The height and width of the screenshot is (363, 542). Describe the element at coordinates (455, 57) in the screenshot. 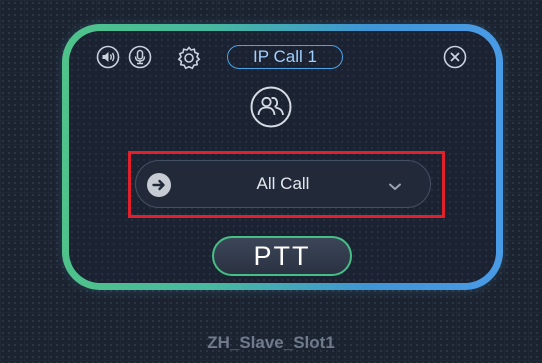

I see `close-icon` at that location.